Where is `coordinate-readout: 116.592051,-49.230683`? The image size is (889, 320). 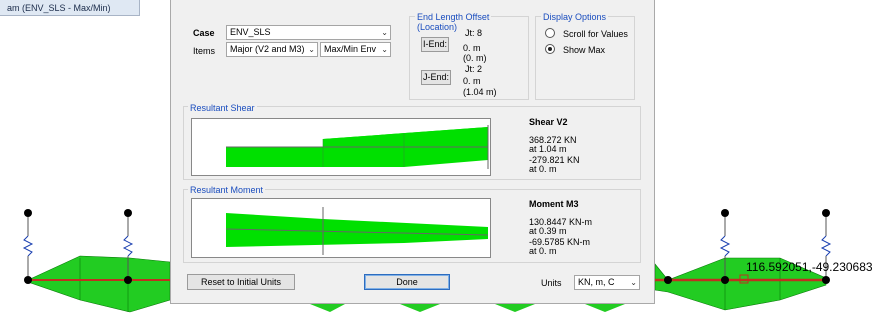
coordinate-readout: 116.592051,-49.230683 is located at coordinates (809, 267).